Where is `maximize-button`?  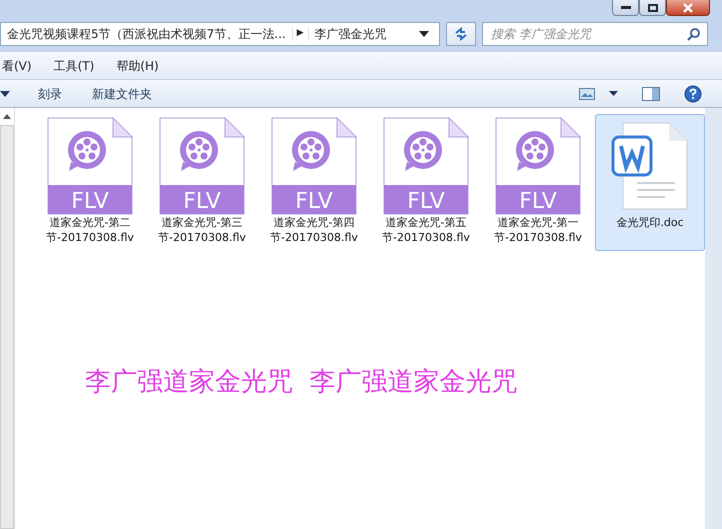
maximize-button is located at coordinates (652, 8).